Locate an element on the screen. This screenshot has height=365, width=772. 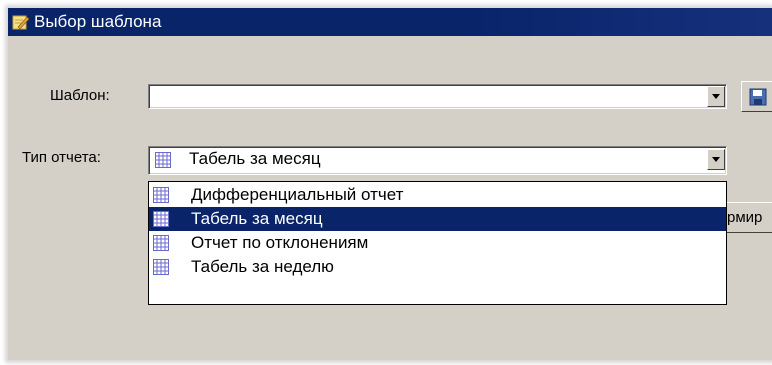
list-item-label: Дифференциальный отчет is located at coordinates (297, 194).